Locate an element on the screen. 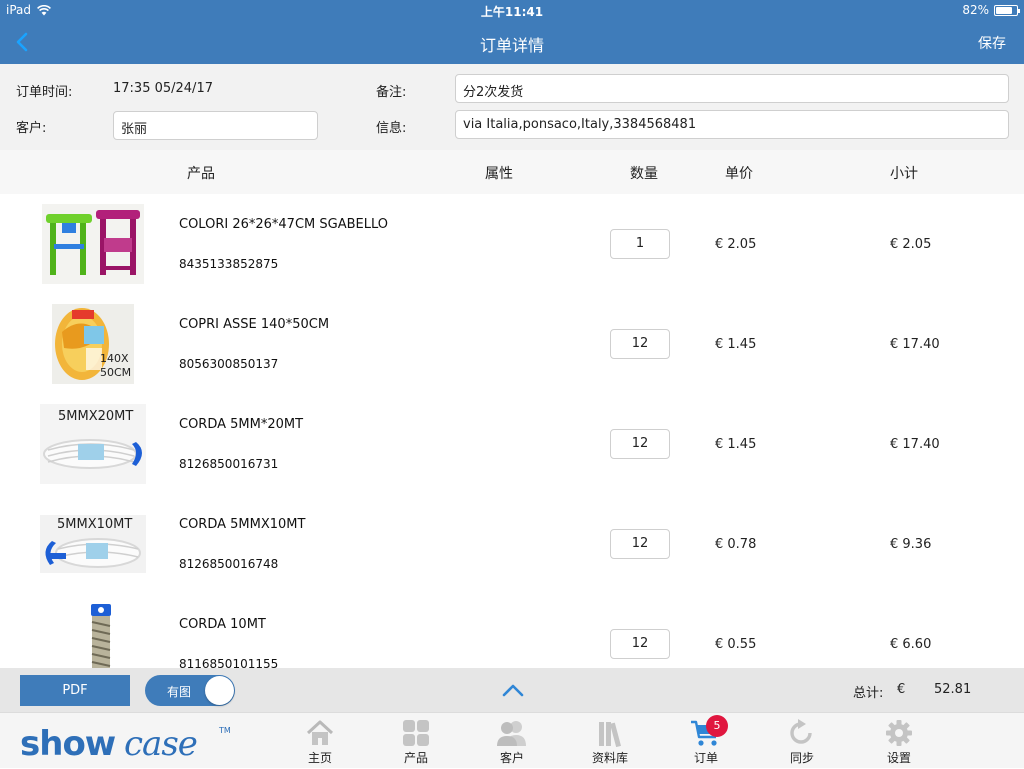 The height and width of the screenshot is (769, 1024). order-count-badge: 5 is located at coordinates (717, 726).